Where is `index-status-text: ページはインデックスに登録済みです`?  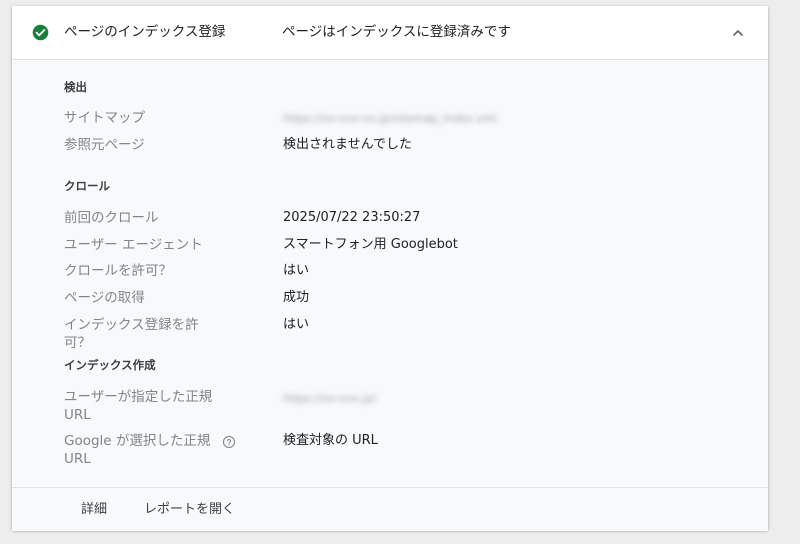 index-status-text: ページはインデックスに登録済みです is located at coordinates (396, 32).